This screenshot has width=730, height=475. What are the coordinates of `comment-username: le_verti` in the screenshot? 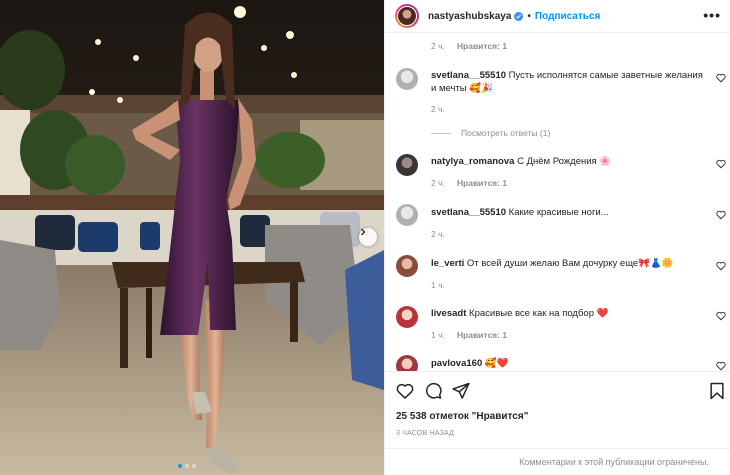 It's located at (447, 263).